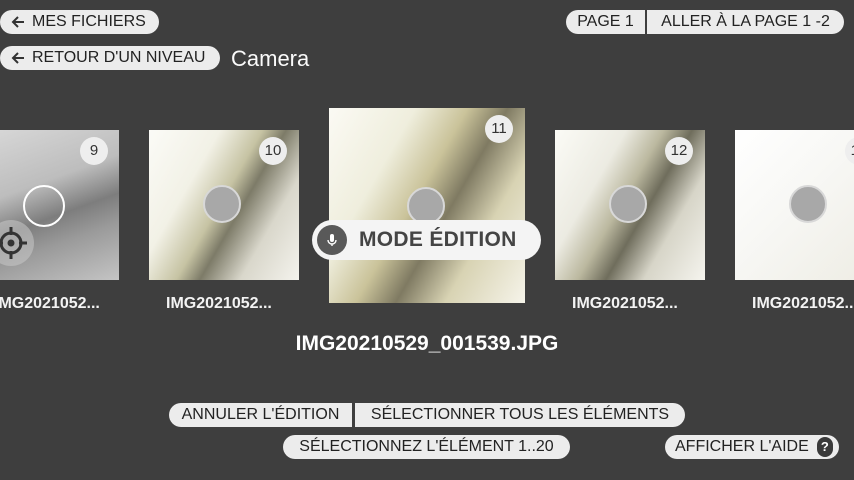 This screenshot has height=480, width=854. What do you see at coordinates (427, 343) in the screenshot?
I see `selected-filename: IMG20210529_001539.JPG` at bounding box center [427, 343].